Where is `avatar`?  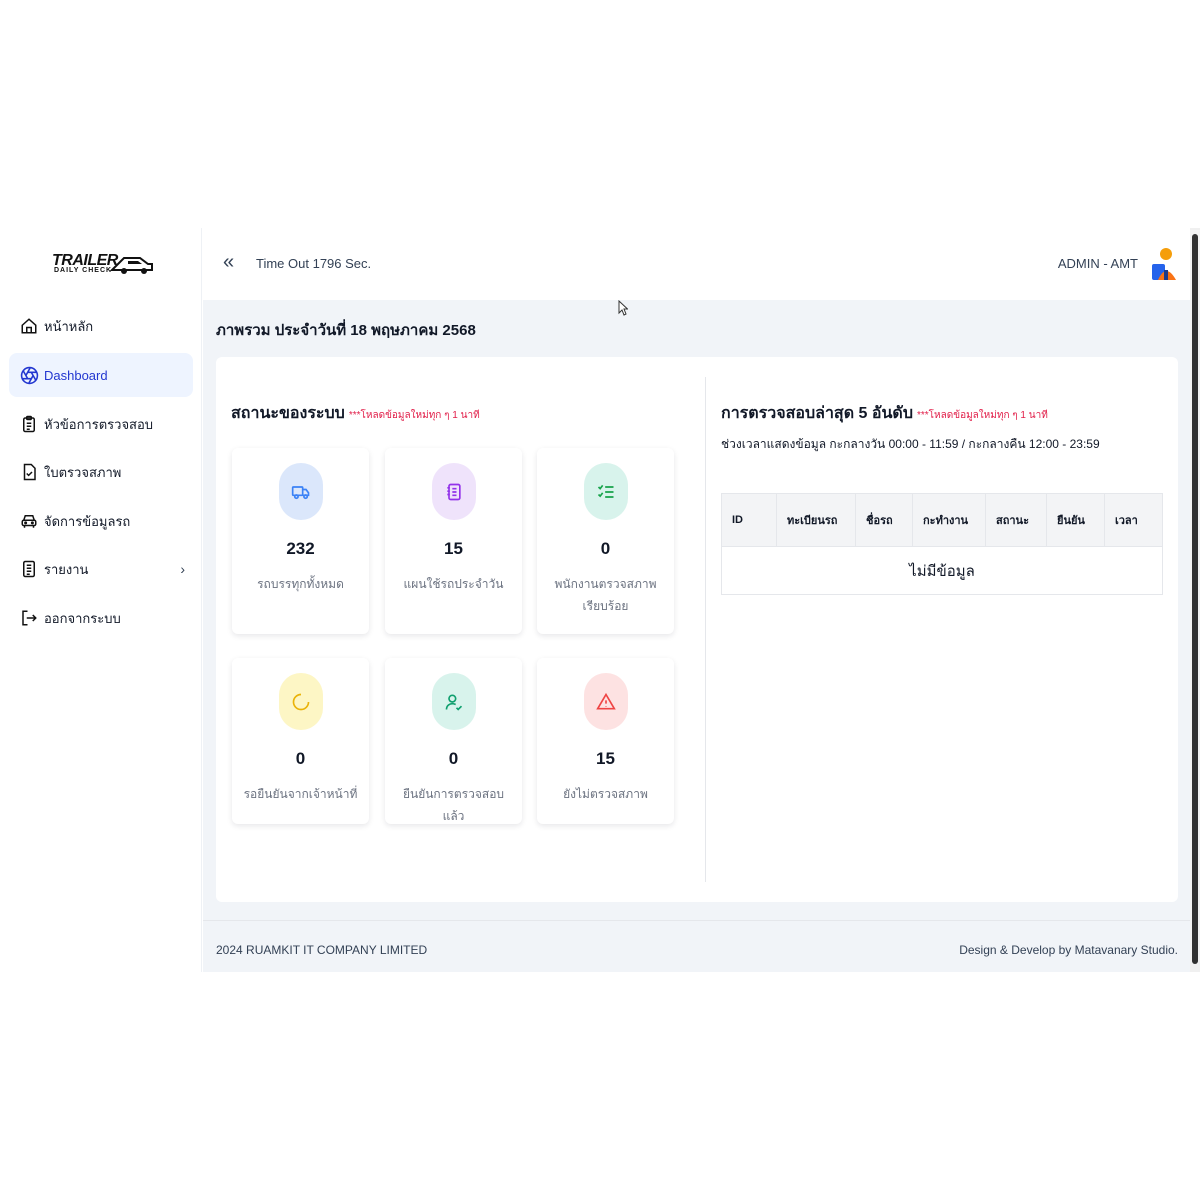
avatar is located at coordinates (1164, 263).